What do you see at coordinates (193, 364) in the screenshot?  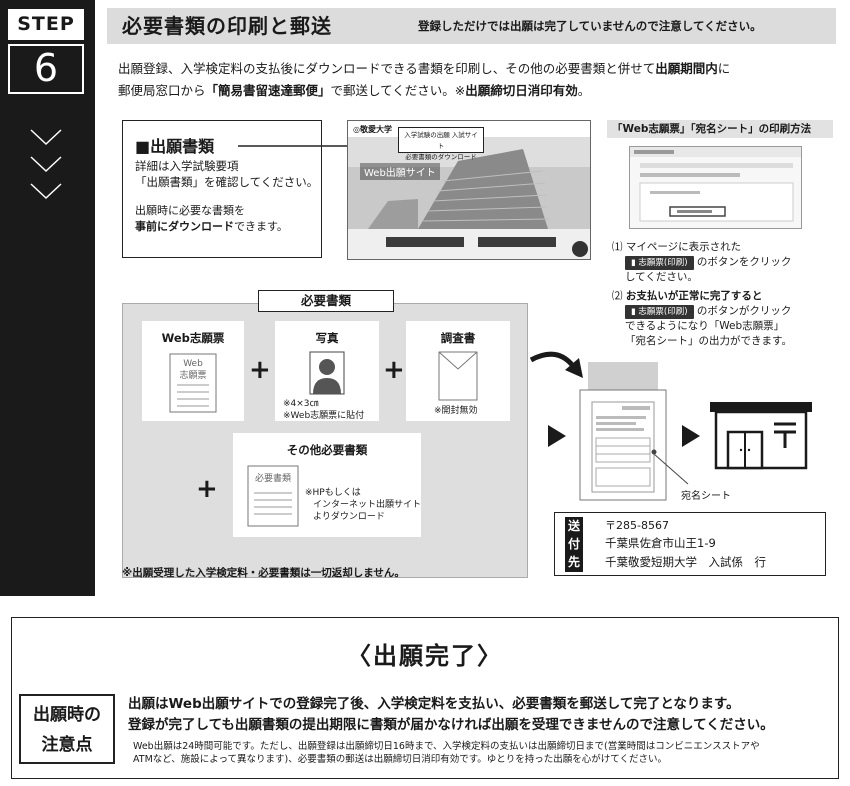 I see `icon-text: Web` at bounding box center [193, 364].